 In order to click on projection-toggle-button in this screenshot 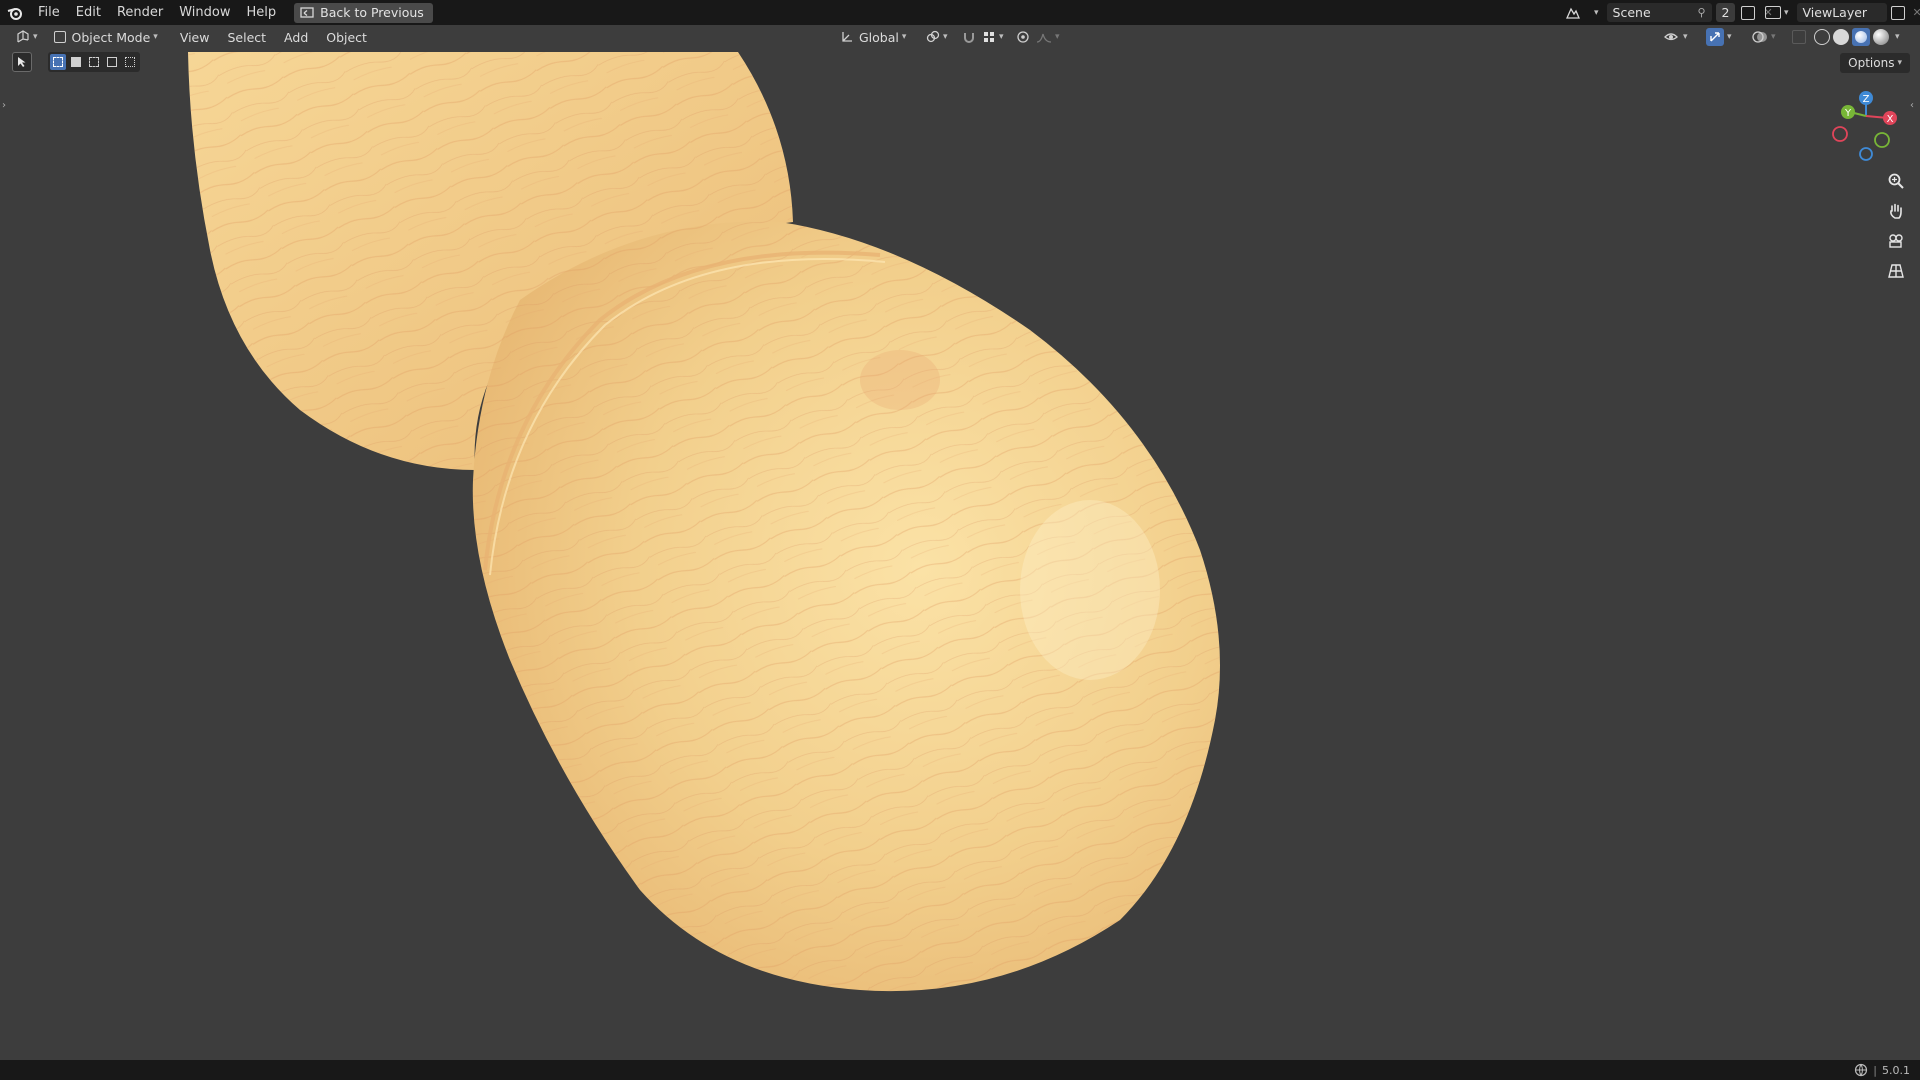, I will do `click(1896, 271)`.